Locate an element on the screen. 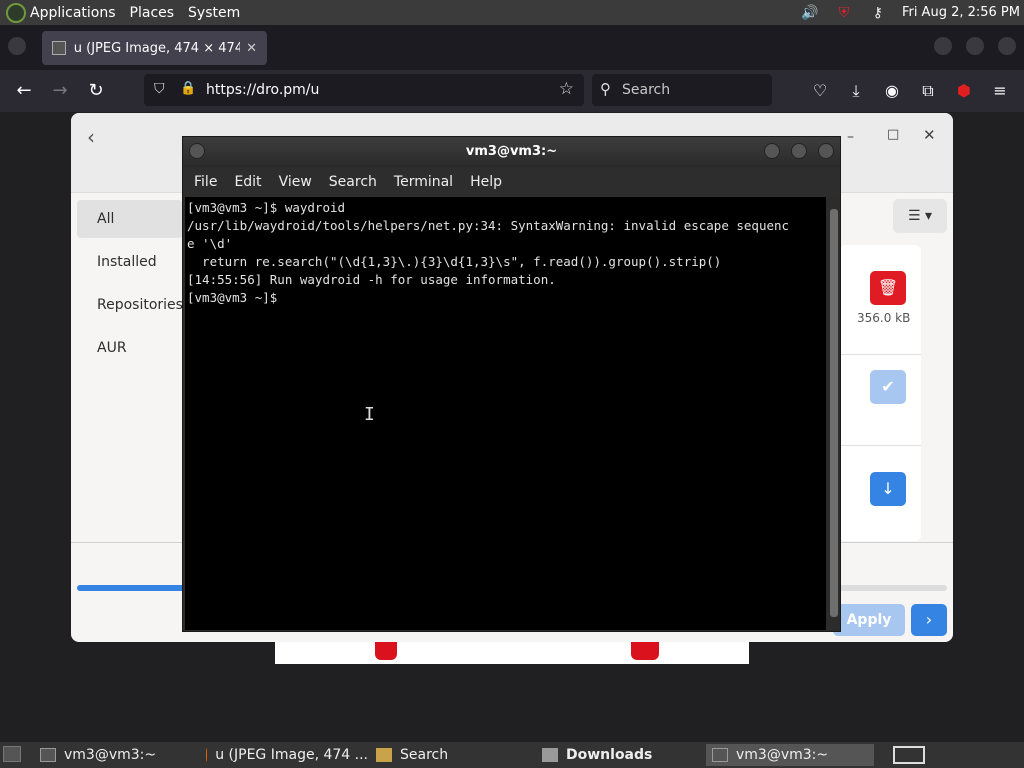 Image resolution: width=1024 pixels, height=768 pixels. terminal-maximize-button is located at coordinates (799, 151).